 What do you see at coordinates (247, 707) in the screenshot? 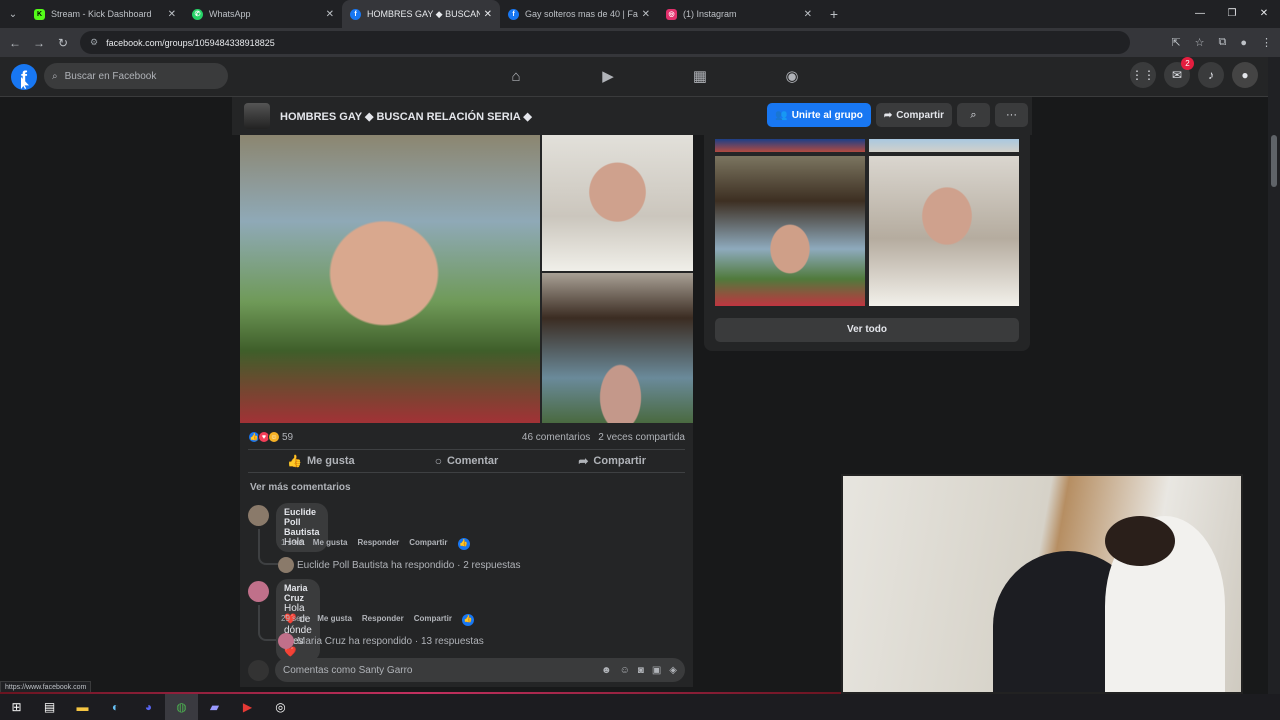
I see `media-player-icon: ▶` at bounding box center [247, 707].